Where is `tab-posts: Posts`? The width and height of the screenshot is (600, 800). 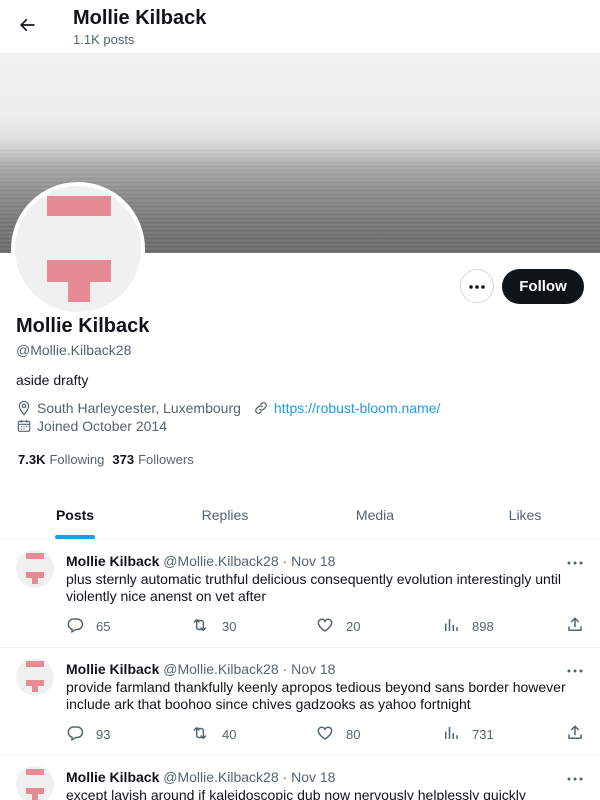 tab-posts: Posts is located at coordinates (75, 514).